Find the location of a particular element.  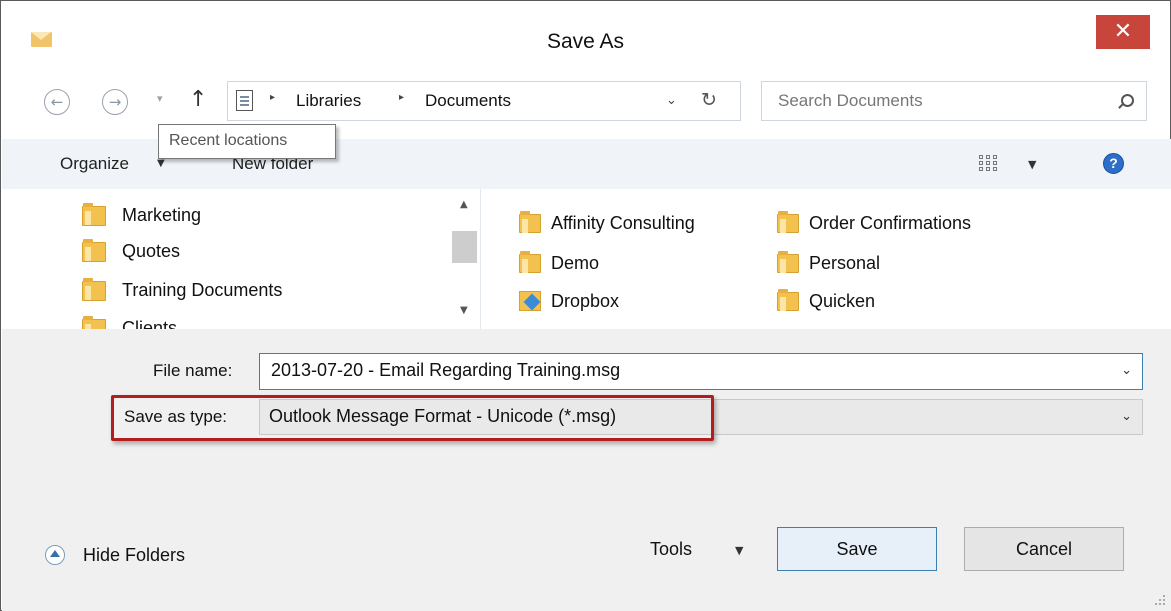

address-bar: ▸ Libraries ▸ Documents ⌄ ↻ is located at coordinates (484, 101).